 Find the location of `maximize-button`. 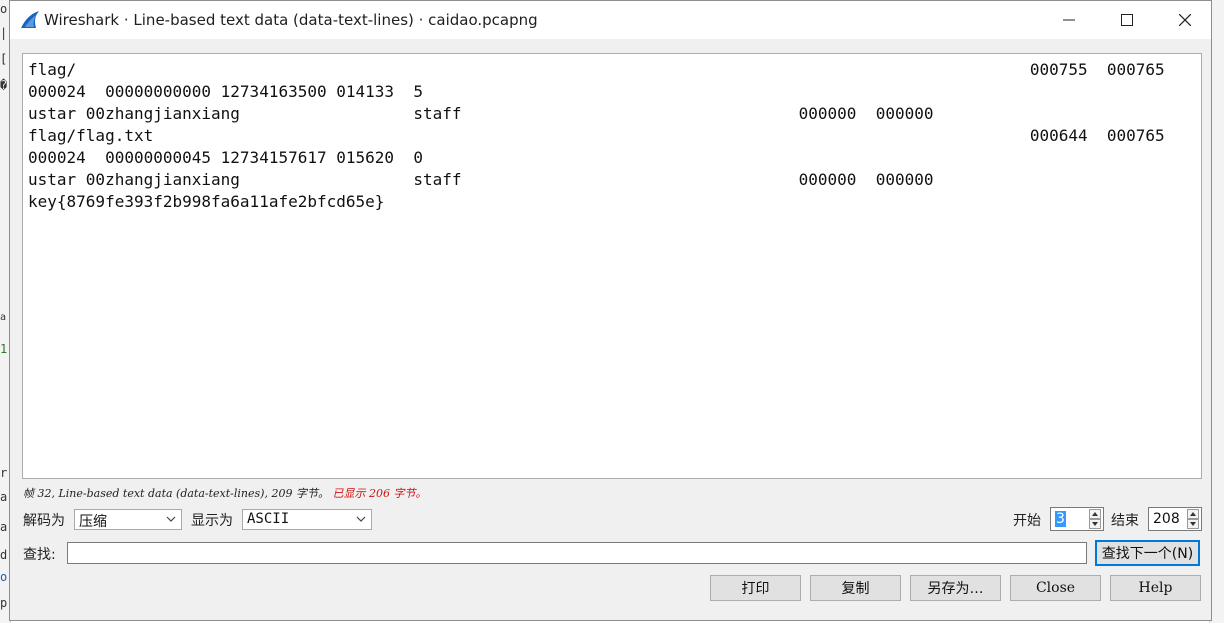

maximize-button is located at coordinates (1127, 20).